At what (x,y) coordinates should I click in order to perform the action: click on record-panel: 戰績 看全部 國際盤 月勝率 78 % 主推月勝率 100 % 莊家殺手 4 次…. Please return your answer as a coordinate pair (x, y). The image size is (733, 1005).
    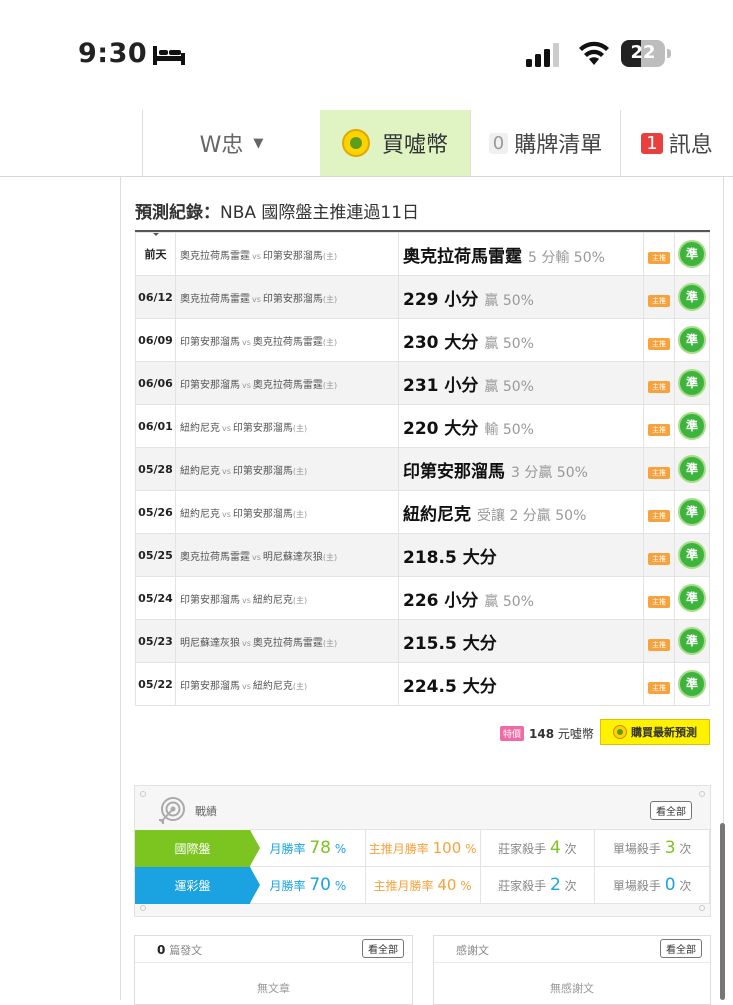
    Looking at the image, I should click on (422, 851).